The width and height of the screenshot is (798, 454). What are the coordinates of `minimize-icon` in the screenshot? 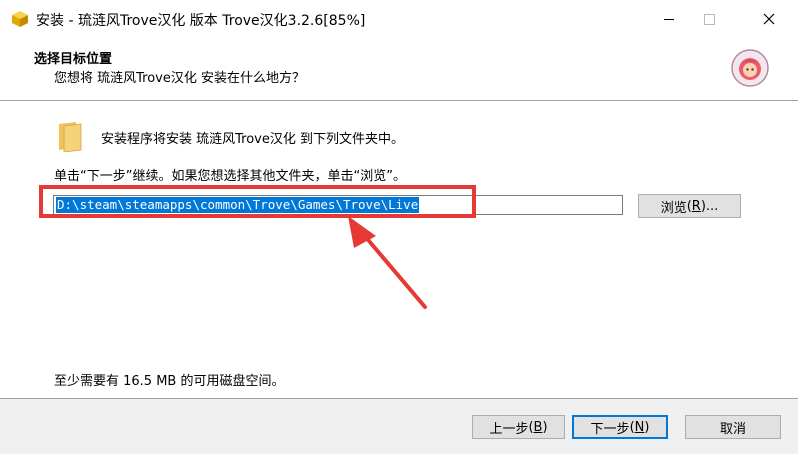 It's located at (669, 19).